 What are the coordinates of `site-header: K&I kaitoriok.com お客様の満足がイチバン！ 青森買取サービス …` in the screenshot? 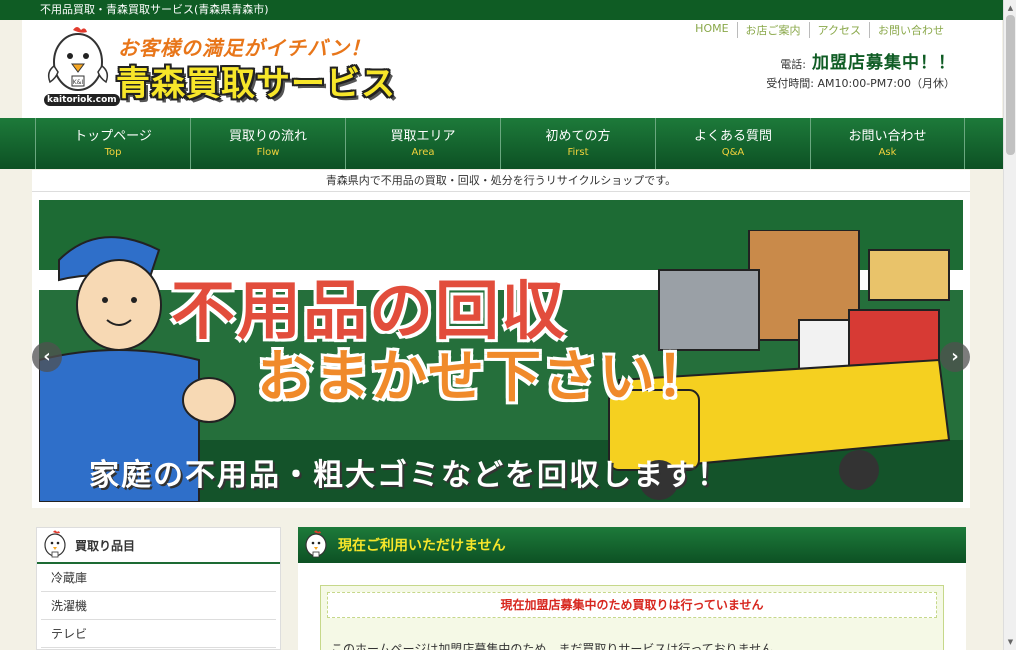 It's located at (512, 69).